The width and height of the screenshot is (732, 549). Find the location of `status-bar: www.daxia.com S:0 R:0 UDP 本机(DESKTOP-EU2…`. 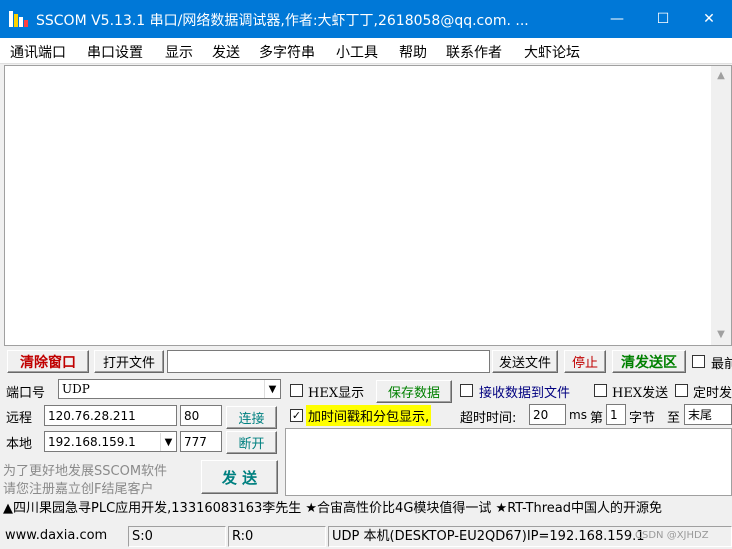

status-bar: www.daxia.com S:0 R:0 UDP 本机(DESKTOP-EU2… is located at coordinates (366, 536).